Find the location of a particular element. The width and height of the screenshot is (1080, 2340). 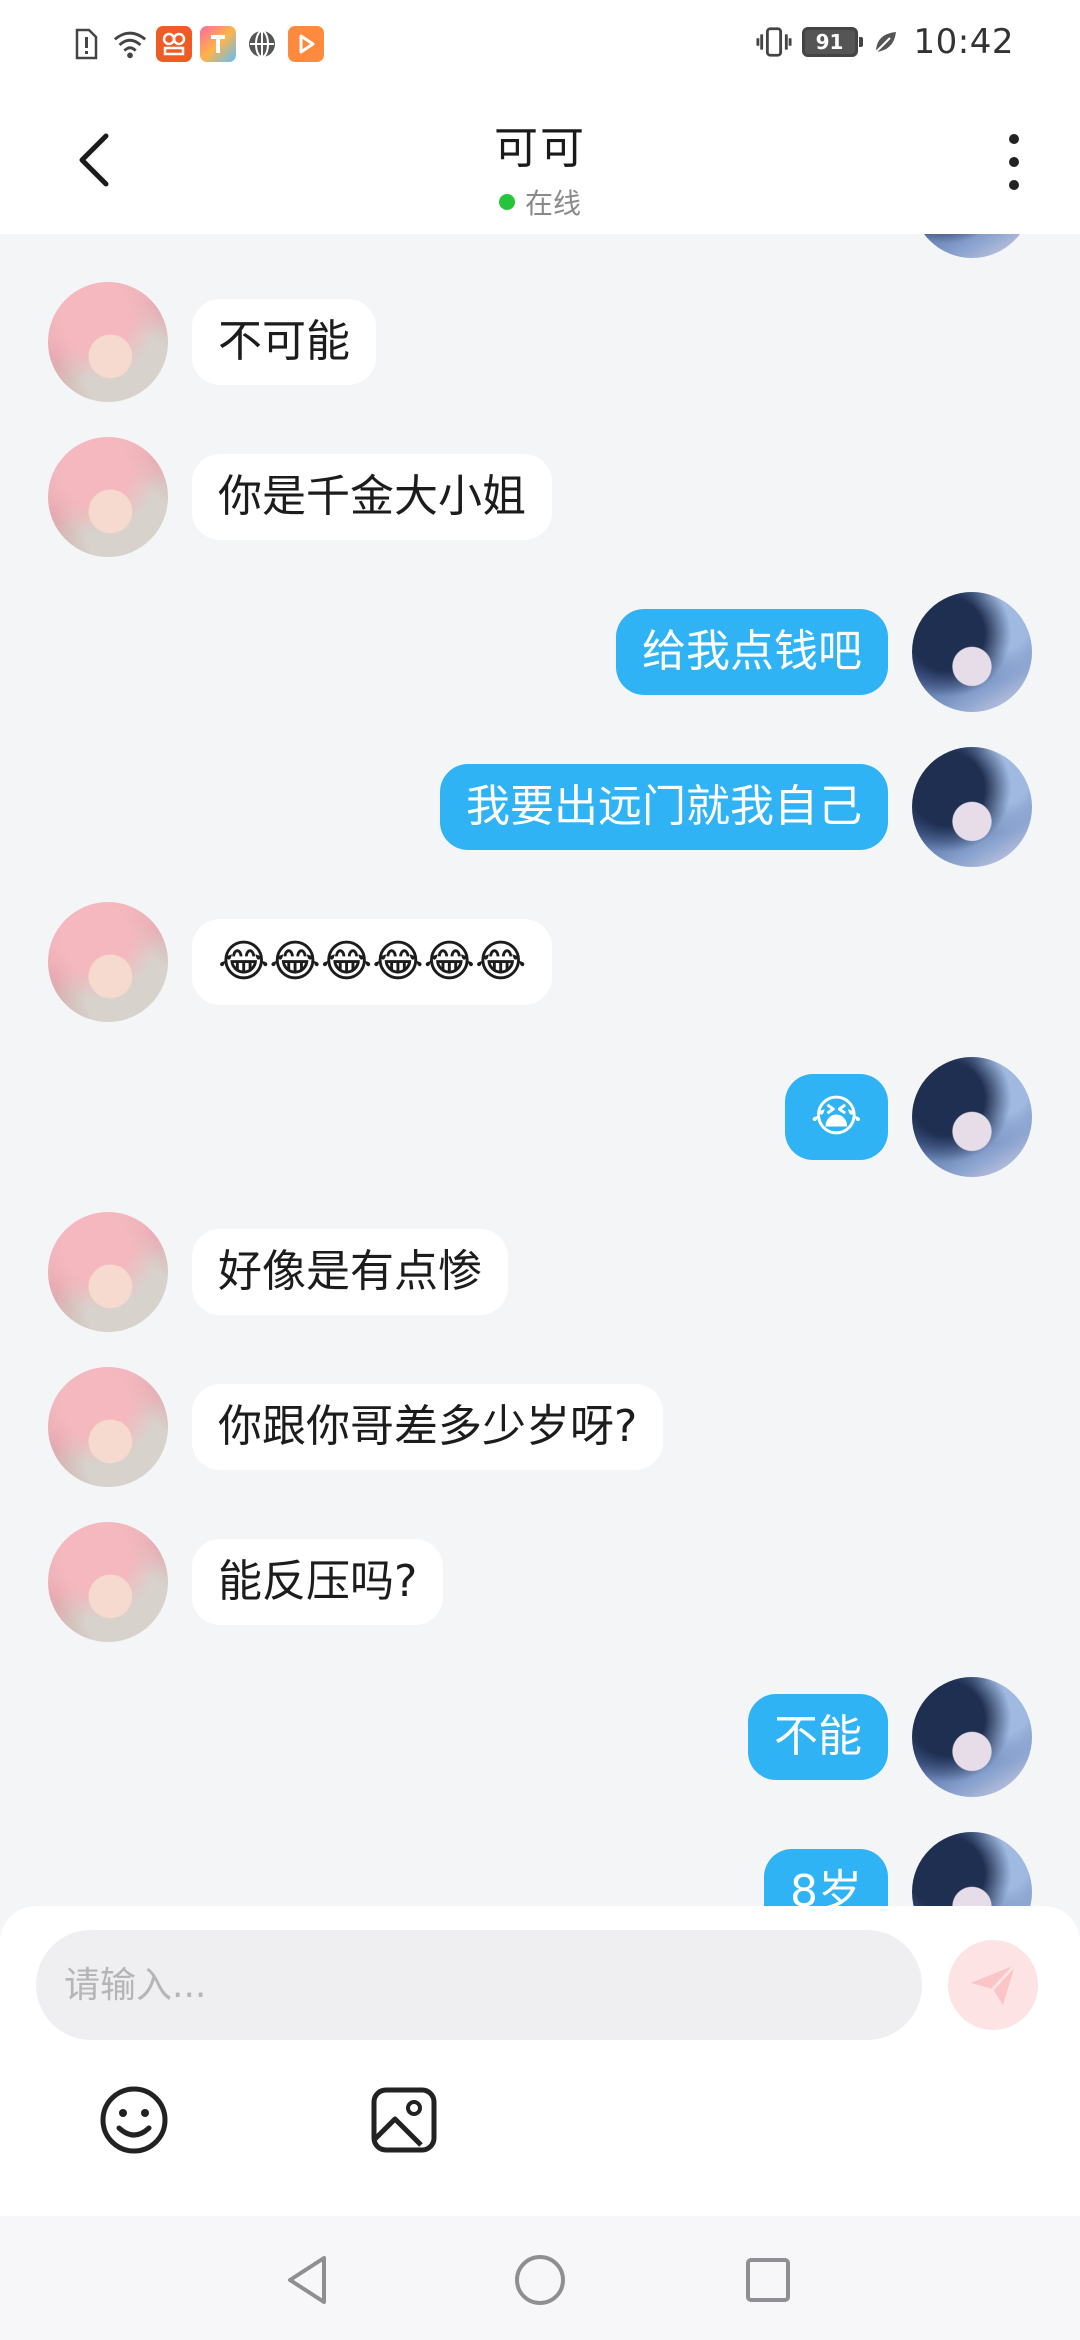

vibrate-icon is located at coordinates (773, 42).